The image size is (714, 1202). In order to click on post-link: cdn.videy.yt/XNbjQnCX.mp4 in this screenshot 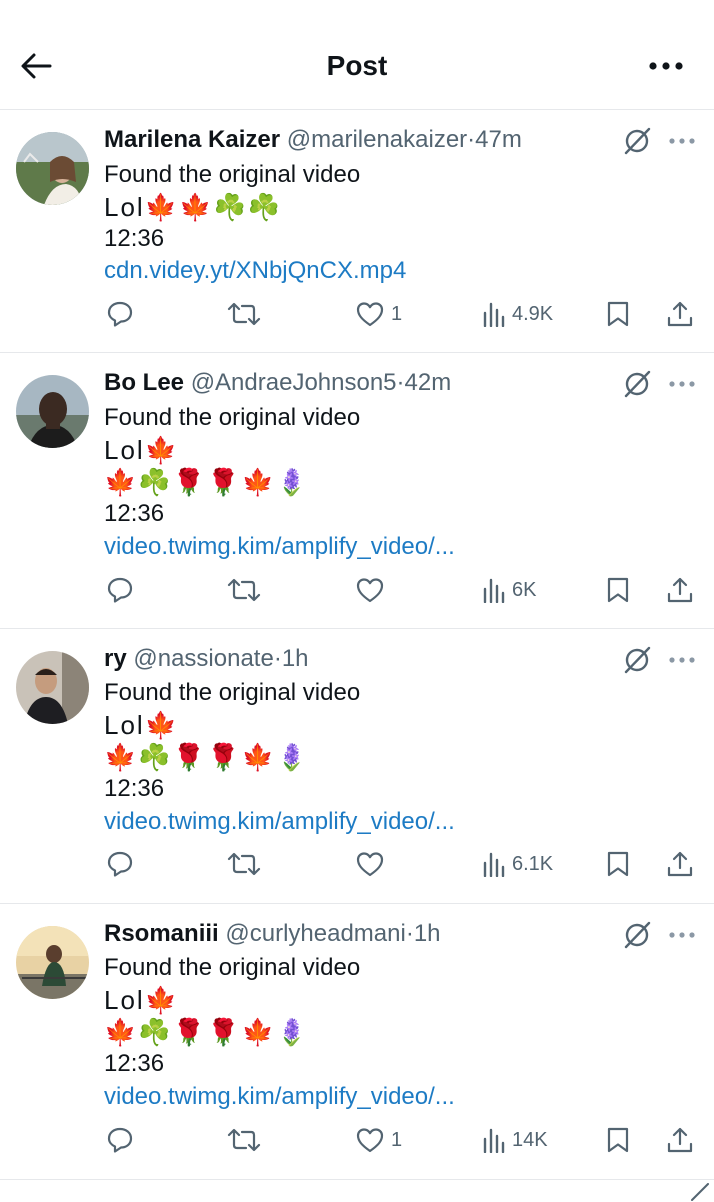, I will do `click(255, 271)`.